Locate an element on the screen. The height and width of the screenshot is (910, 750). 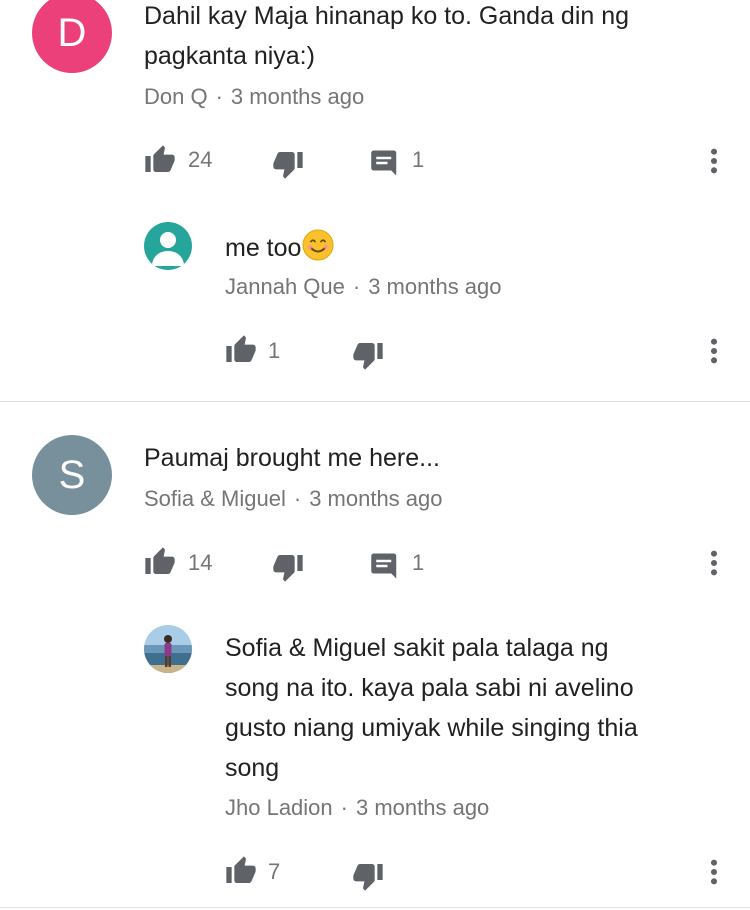
comment-meta: Don Q · 3 months ago is located at coordinates (254, 97).